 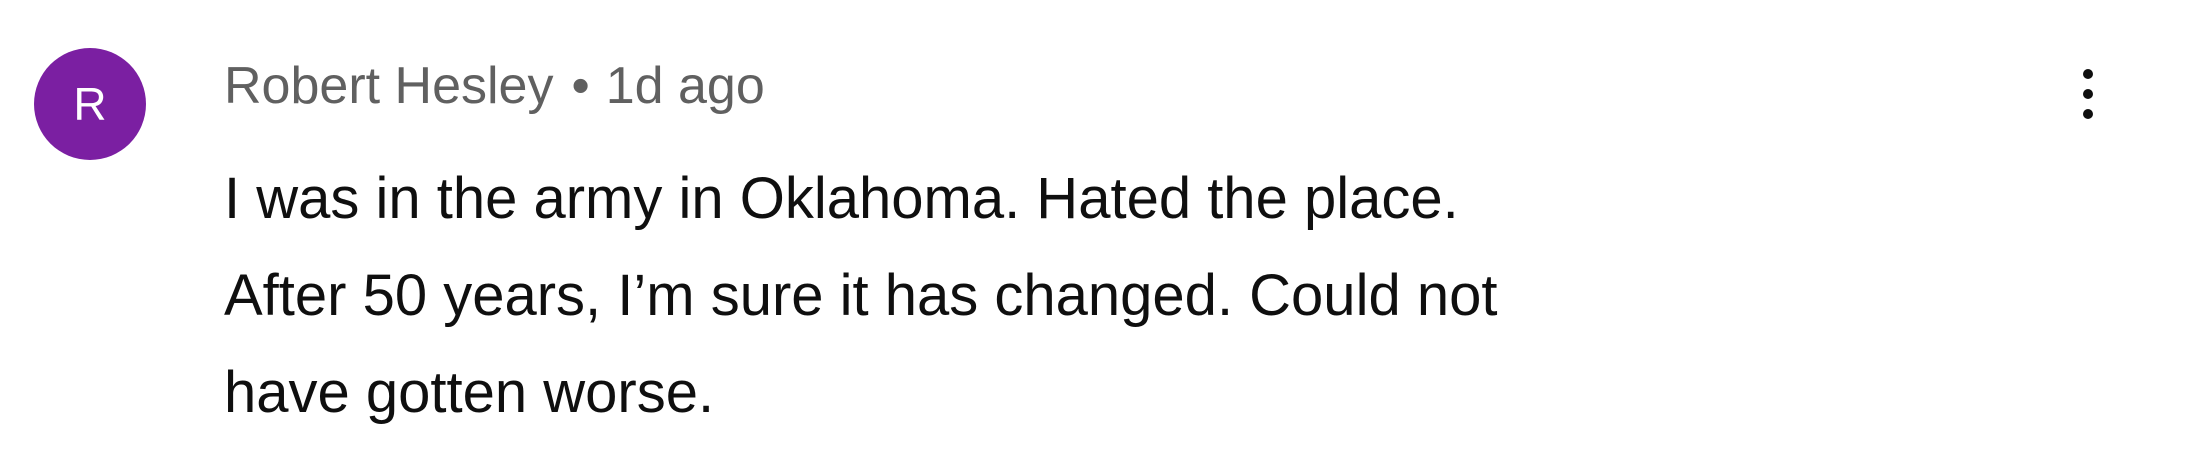 I want to click on timestamp: 1d ago, so click(x=685, y=86).